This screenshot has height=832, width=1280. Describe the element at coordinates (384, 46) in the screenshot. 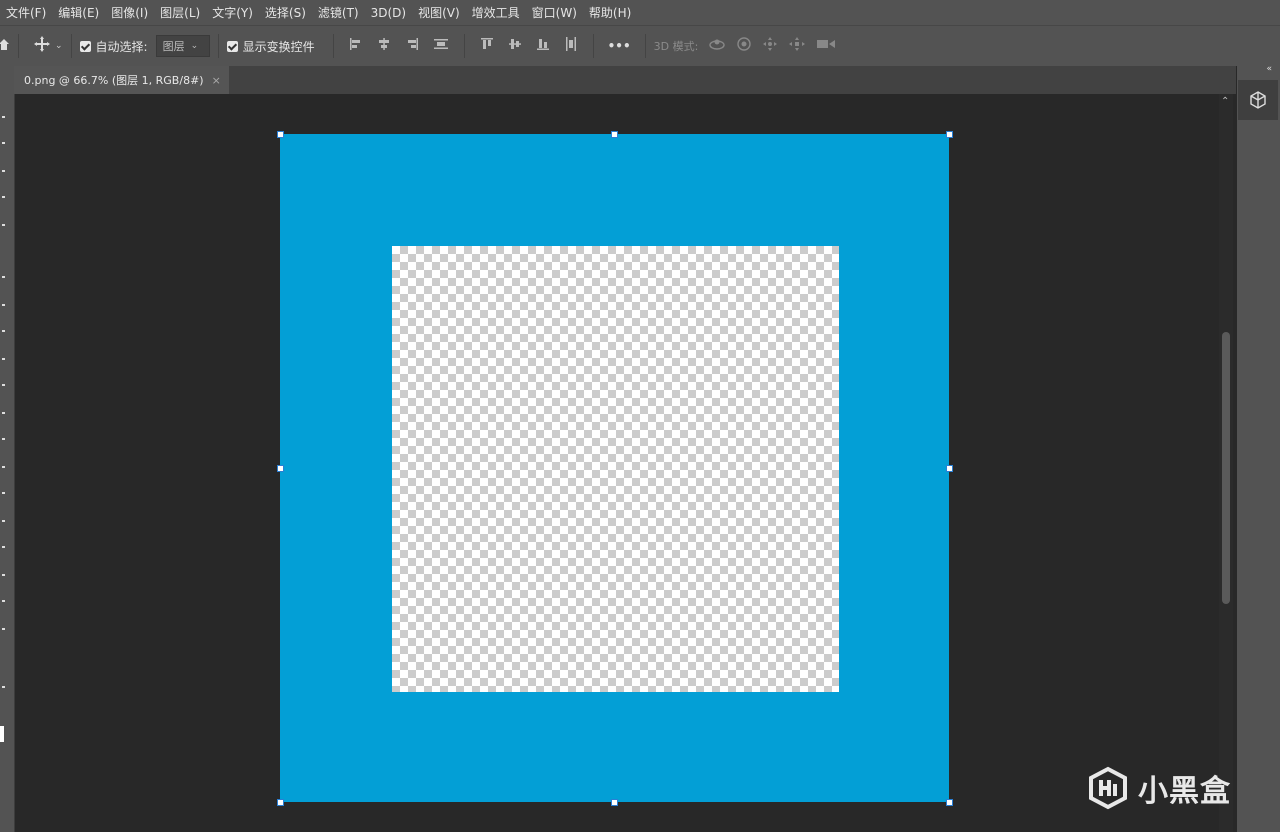

I see `align-hcenter-icon` at that location.